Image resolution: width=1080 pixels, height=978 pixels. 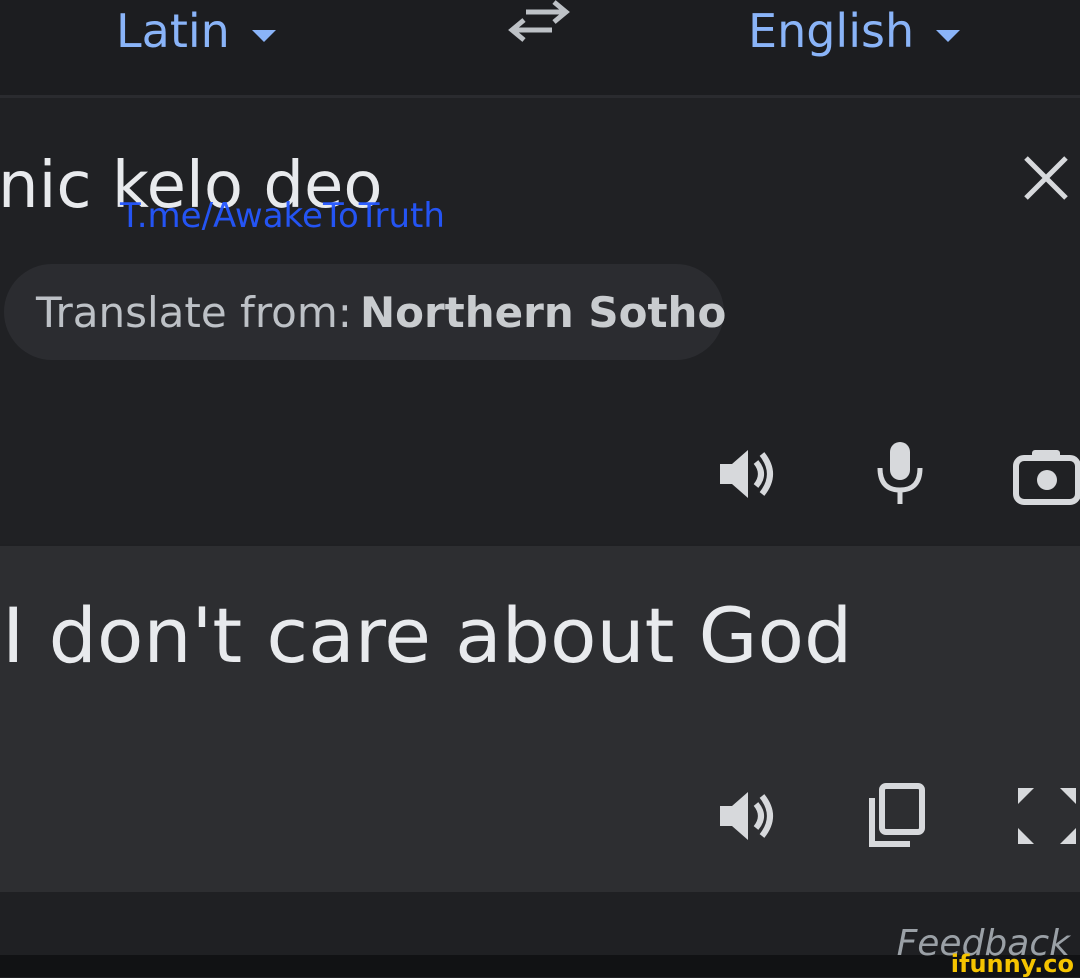 I want to click on close-icon, so click(x=1046, y=178).